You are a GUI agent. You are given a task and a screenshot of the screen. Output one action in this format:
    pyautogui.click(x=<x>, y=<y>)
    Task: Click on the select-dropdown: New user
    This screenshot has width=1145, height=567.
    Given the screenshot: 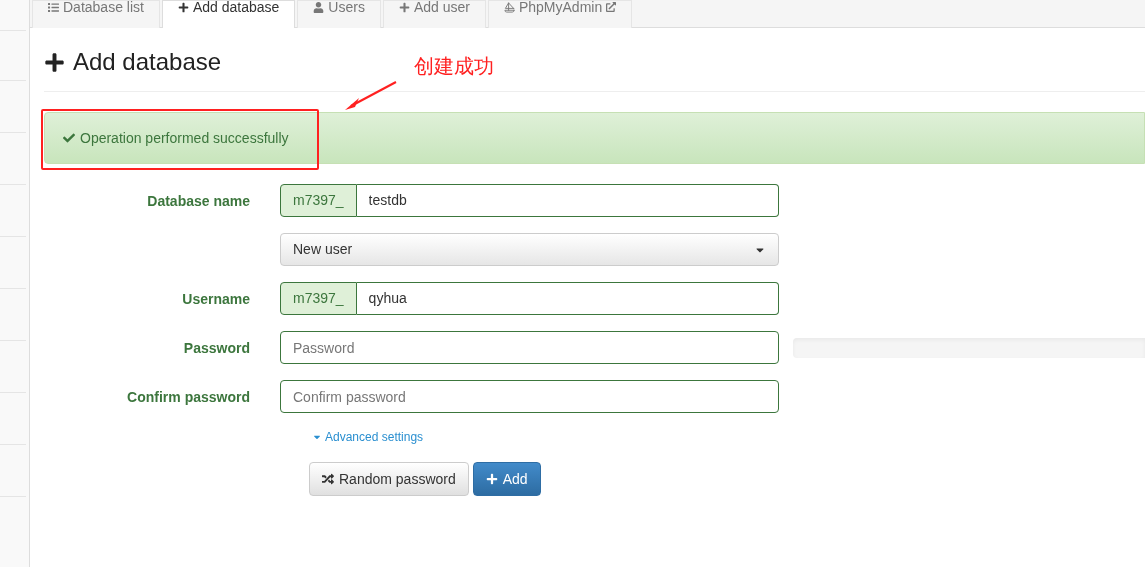 What is the action you would take?
    pyautogui.click(x=529, y=249)
    